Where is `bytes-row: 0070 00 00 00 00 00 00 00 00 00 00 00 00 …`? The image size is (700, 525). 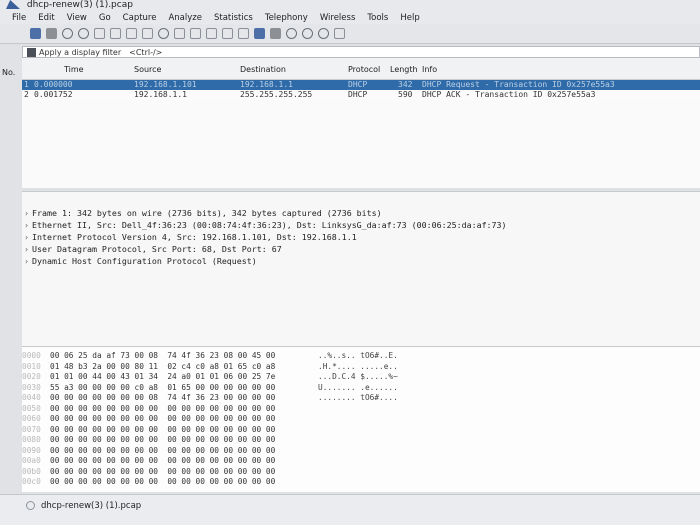 bytes-row: 0070 00 00 00 00 00 00 00 00 00 00 00 00 … is located at coordinates (361, 430).